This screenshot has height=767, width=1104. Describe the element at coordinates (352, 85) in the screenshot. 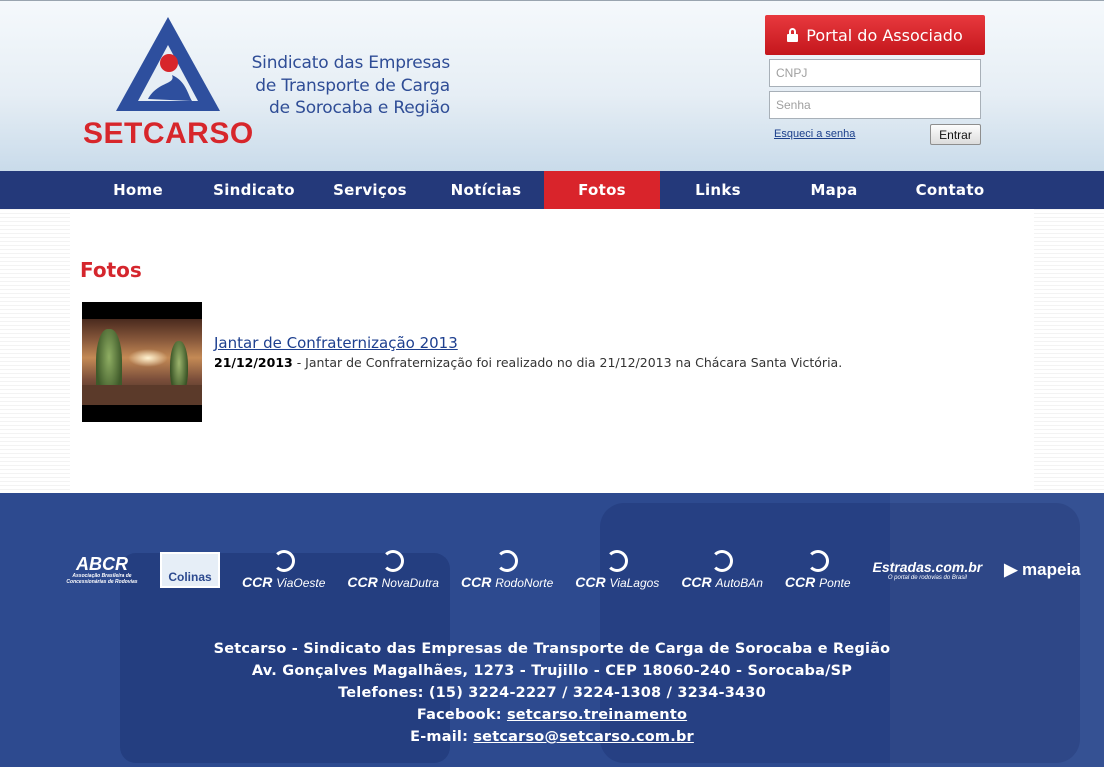

I see `tagline-line: de Transporte de Carga` at that location.